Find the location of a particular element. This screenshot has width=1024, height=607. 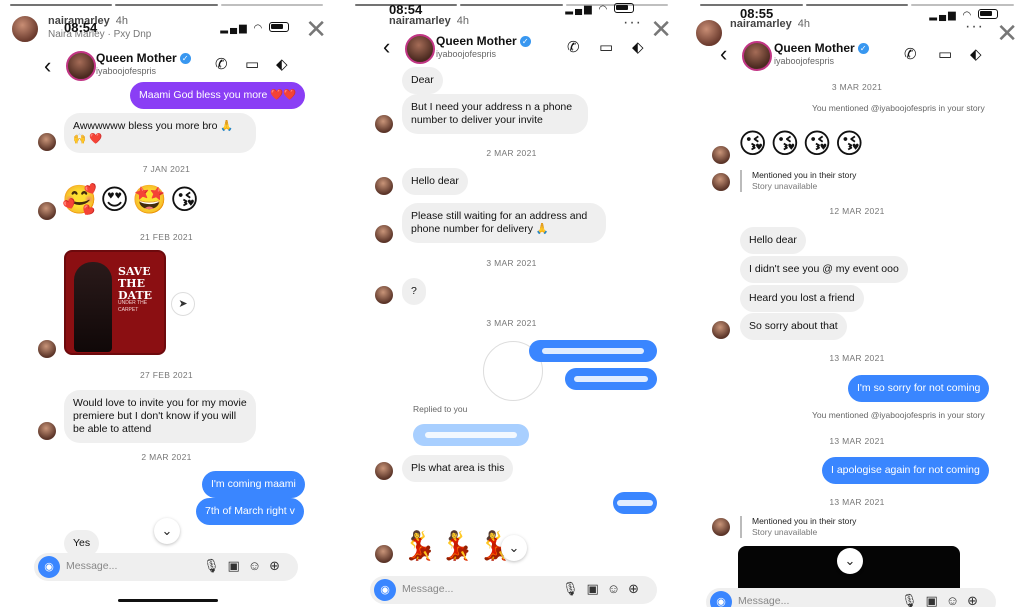

emoji-message: 😘😘😘😘 is located at coordinates (802, 144).